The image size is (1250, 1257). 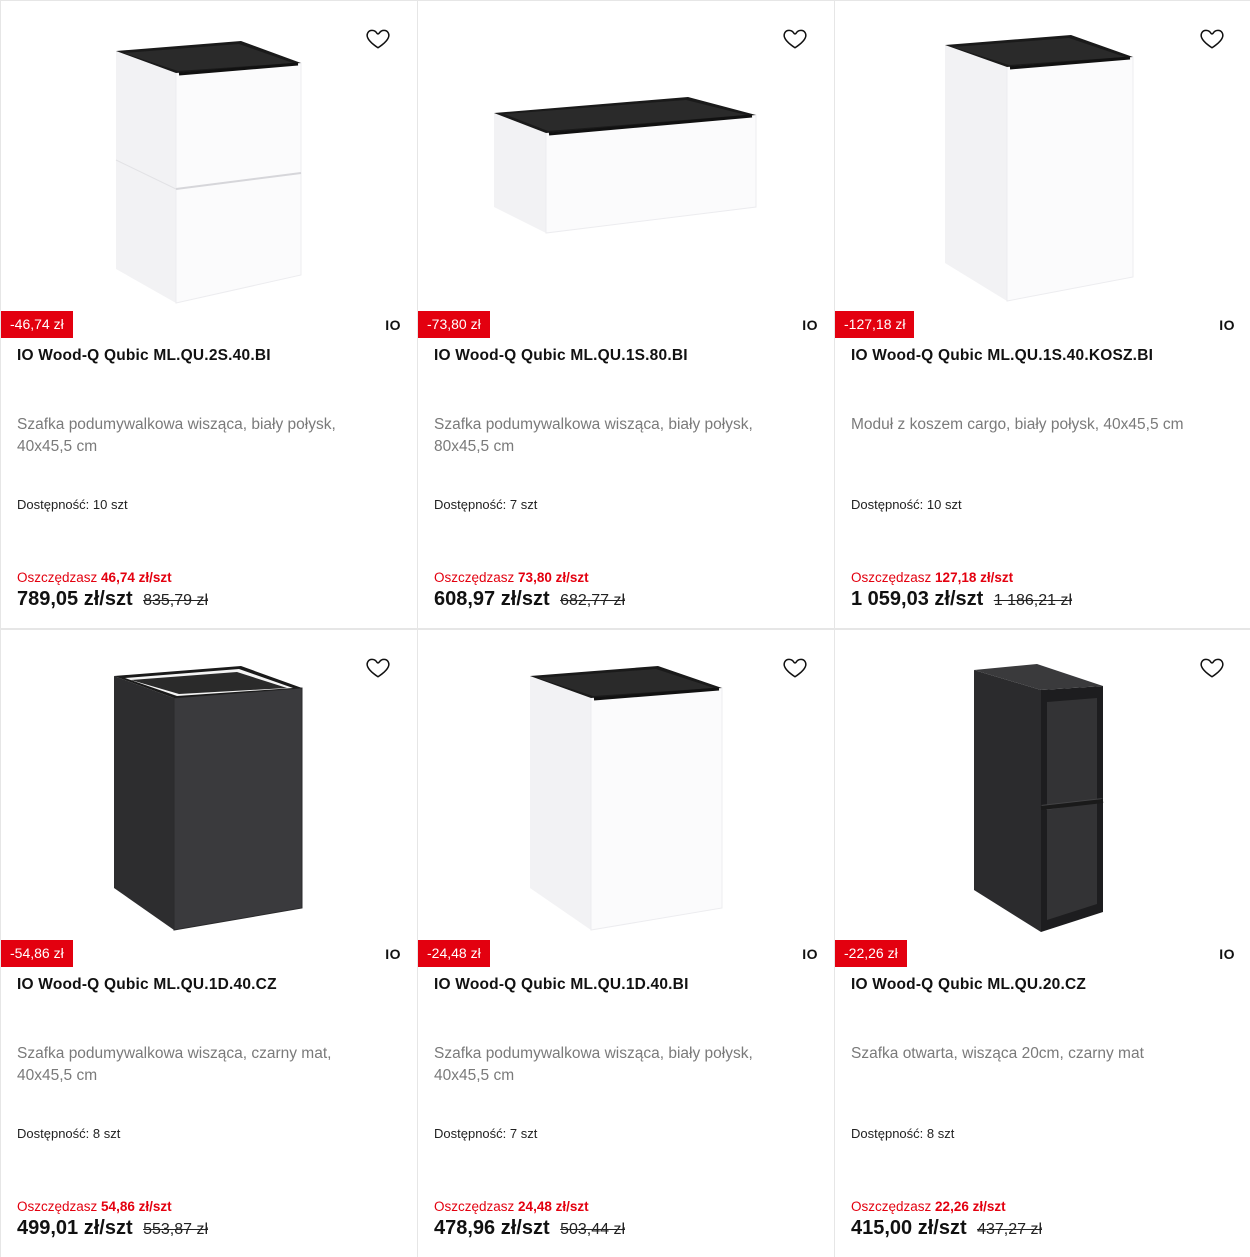 I want to click on current-price: 499,01 zł/szt, so click(x=75, y=1228).